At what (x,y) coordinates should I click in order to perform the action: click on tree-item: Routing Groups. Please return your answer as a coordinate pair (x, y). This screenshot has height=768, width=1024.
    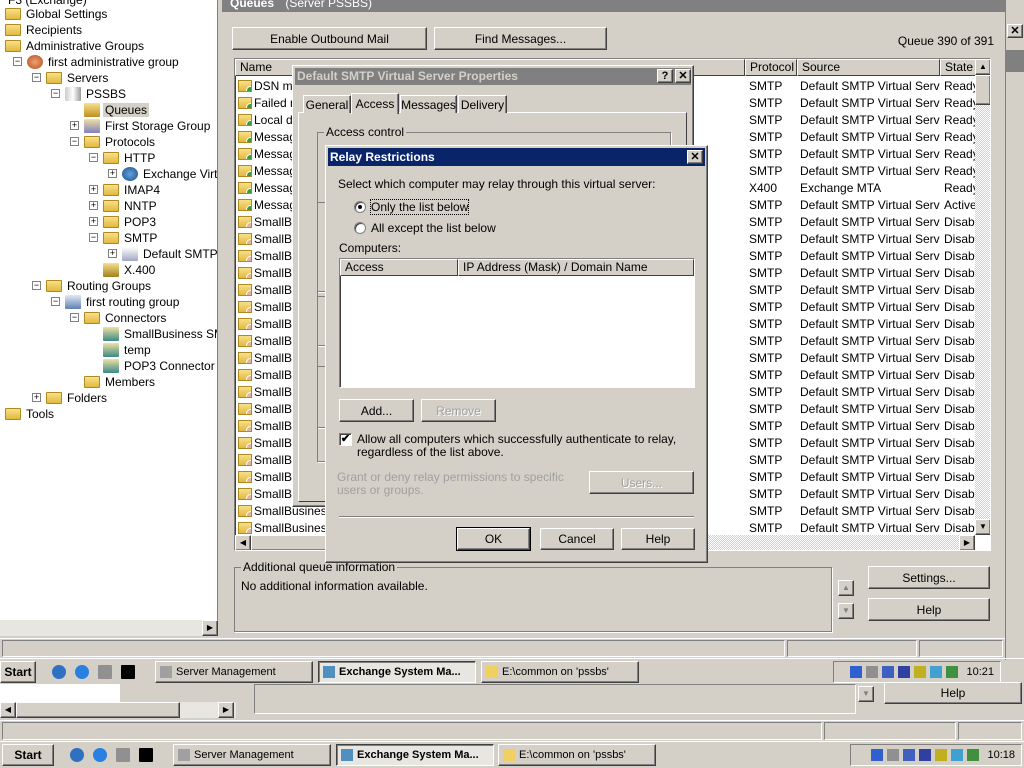
    Looking at the image, I should click on (99, 286).